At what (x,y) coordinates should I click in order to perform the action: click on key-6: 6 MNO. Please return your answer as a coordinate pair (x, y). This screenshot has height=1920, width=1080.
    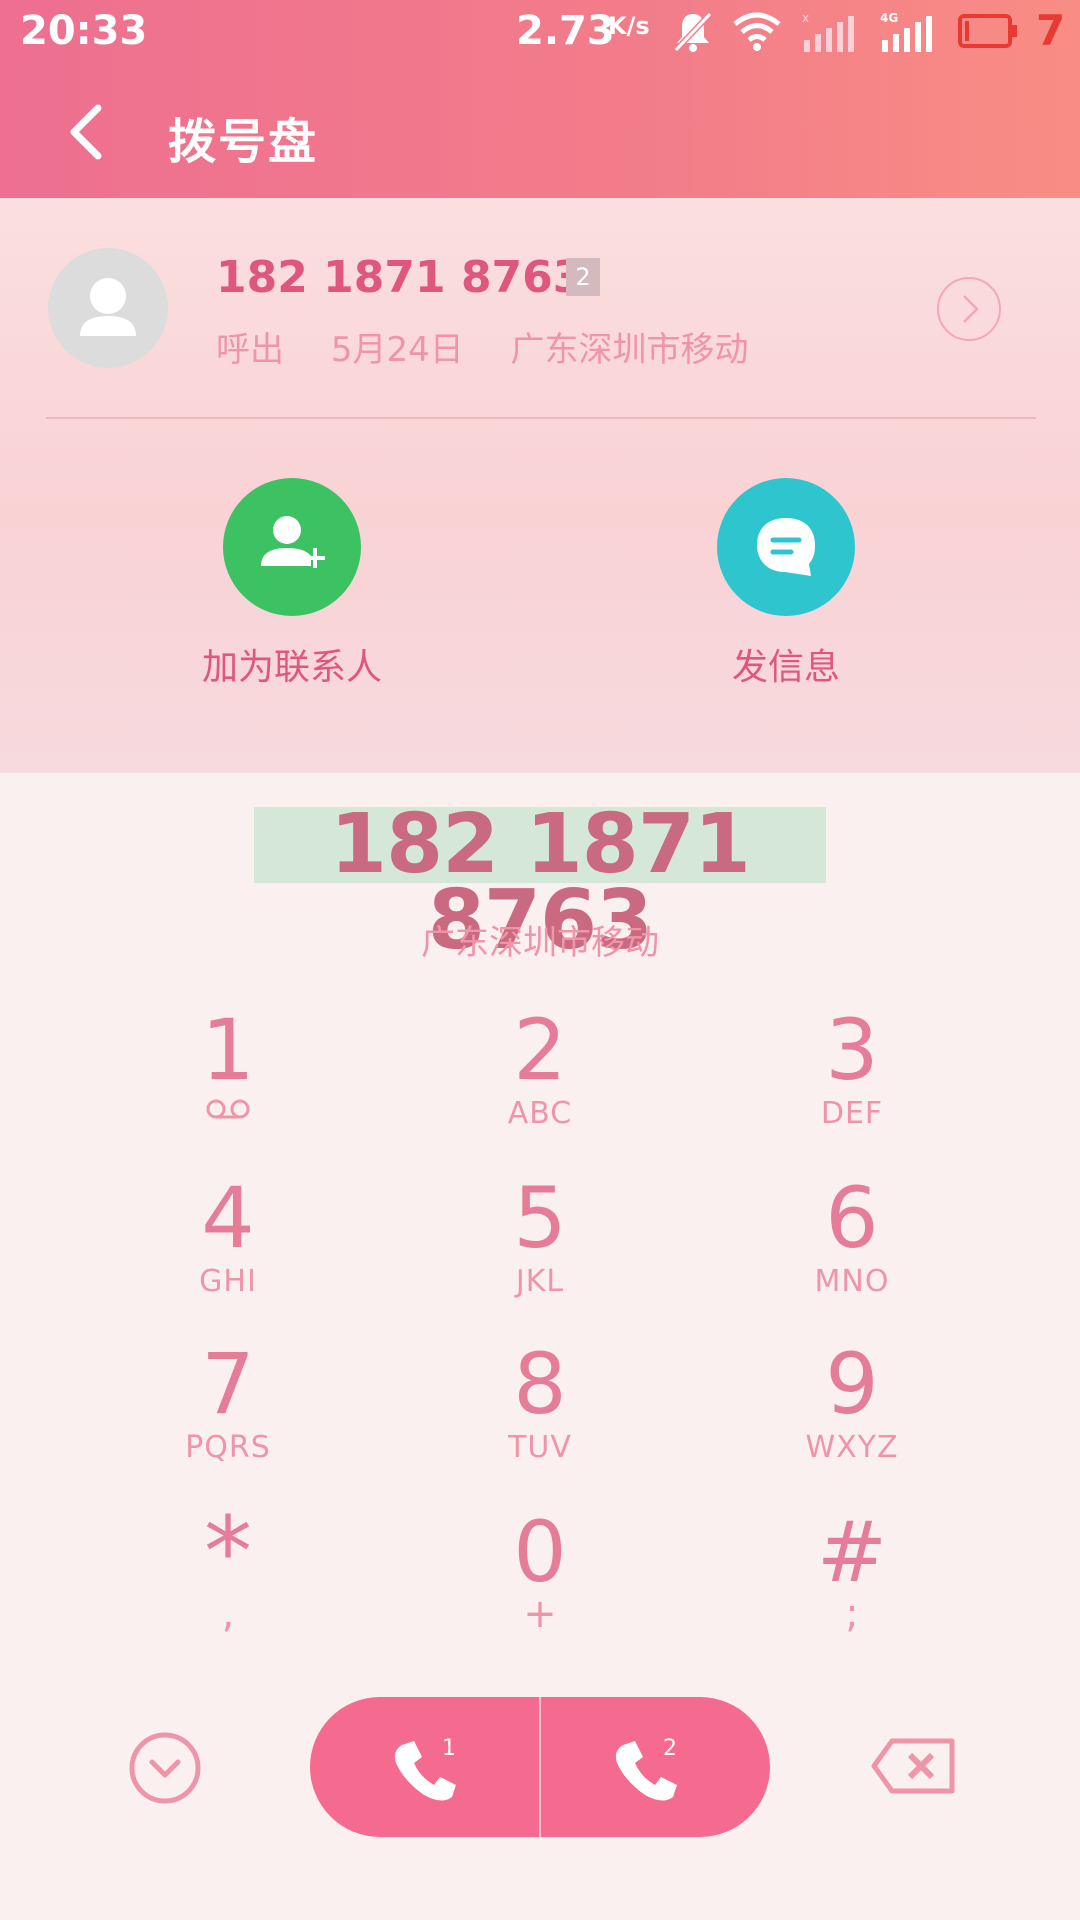
    Looking at the image, I should click on (852, 1241).